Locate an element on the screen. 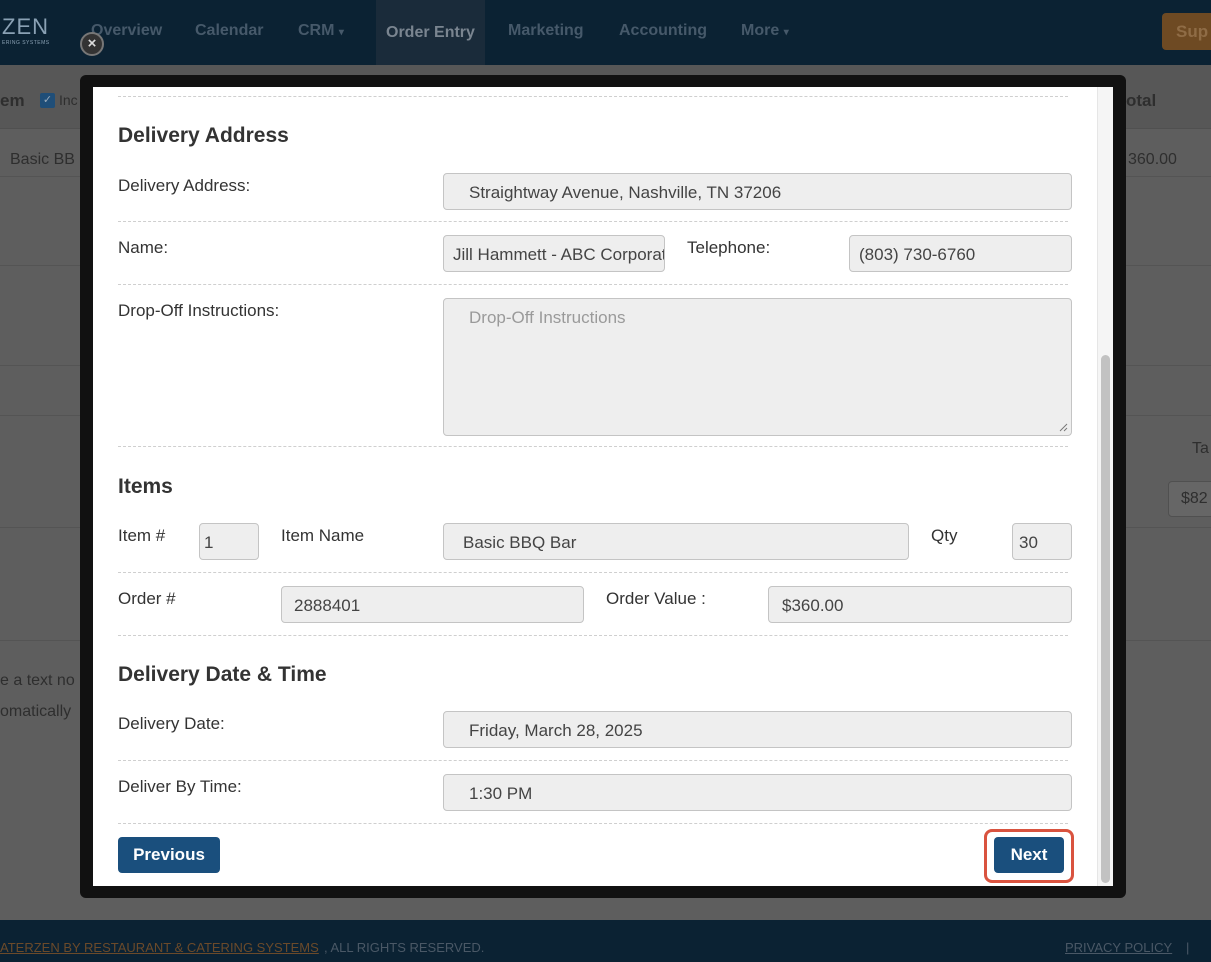  order-number-field: 2888401 is located at coordinates (432, 604).